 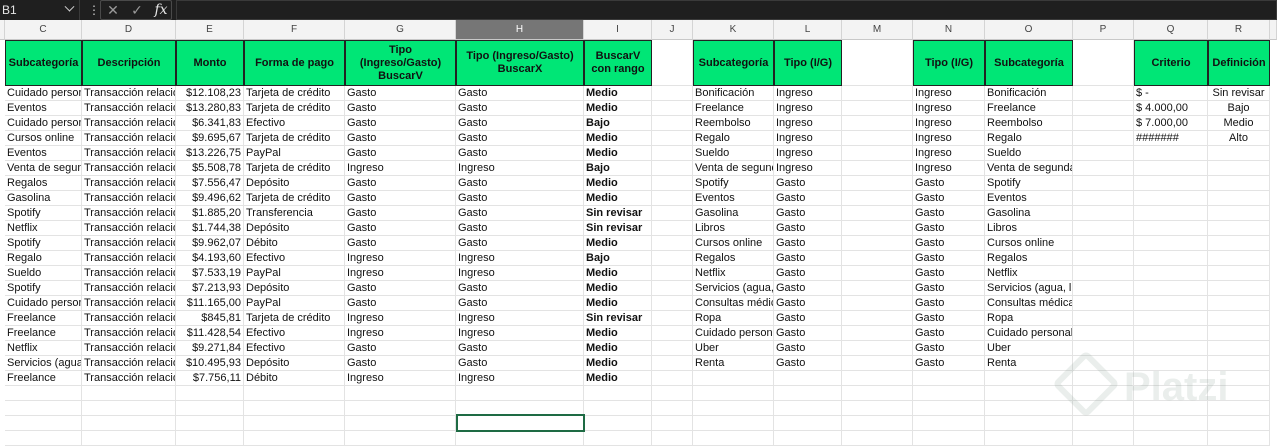 What do you see at coordinates (400, 30) in the screenshot?
I see `column-header-g: G` at bounding box center [400, 30].